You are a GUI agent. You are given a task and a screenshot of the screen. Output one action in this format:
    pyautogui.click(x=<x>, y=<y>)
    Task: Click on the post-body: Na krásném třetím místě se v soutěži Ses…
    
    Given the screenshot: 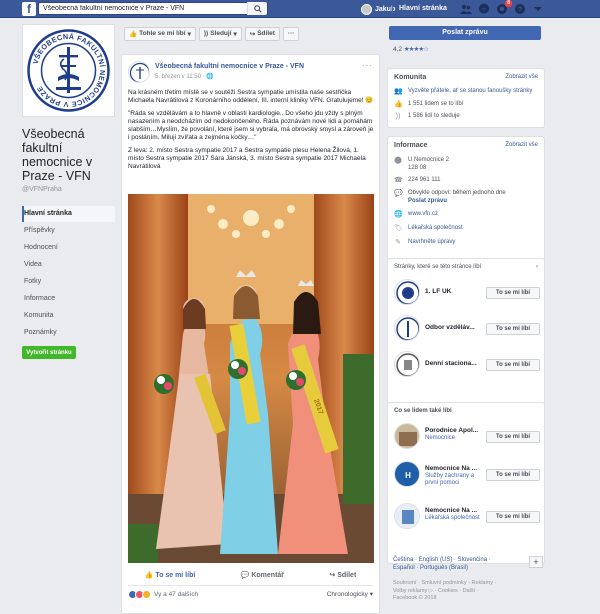 What is the action you would take?
    pyautogui.click(x=251, y=132)
    